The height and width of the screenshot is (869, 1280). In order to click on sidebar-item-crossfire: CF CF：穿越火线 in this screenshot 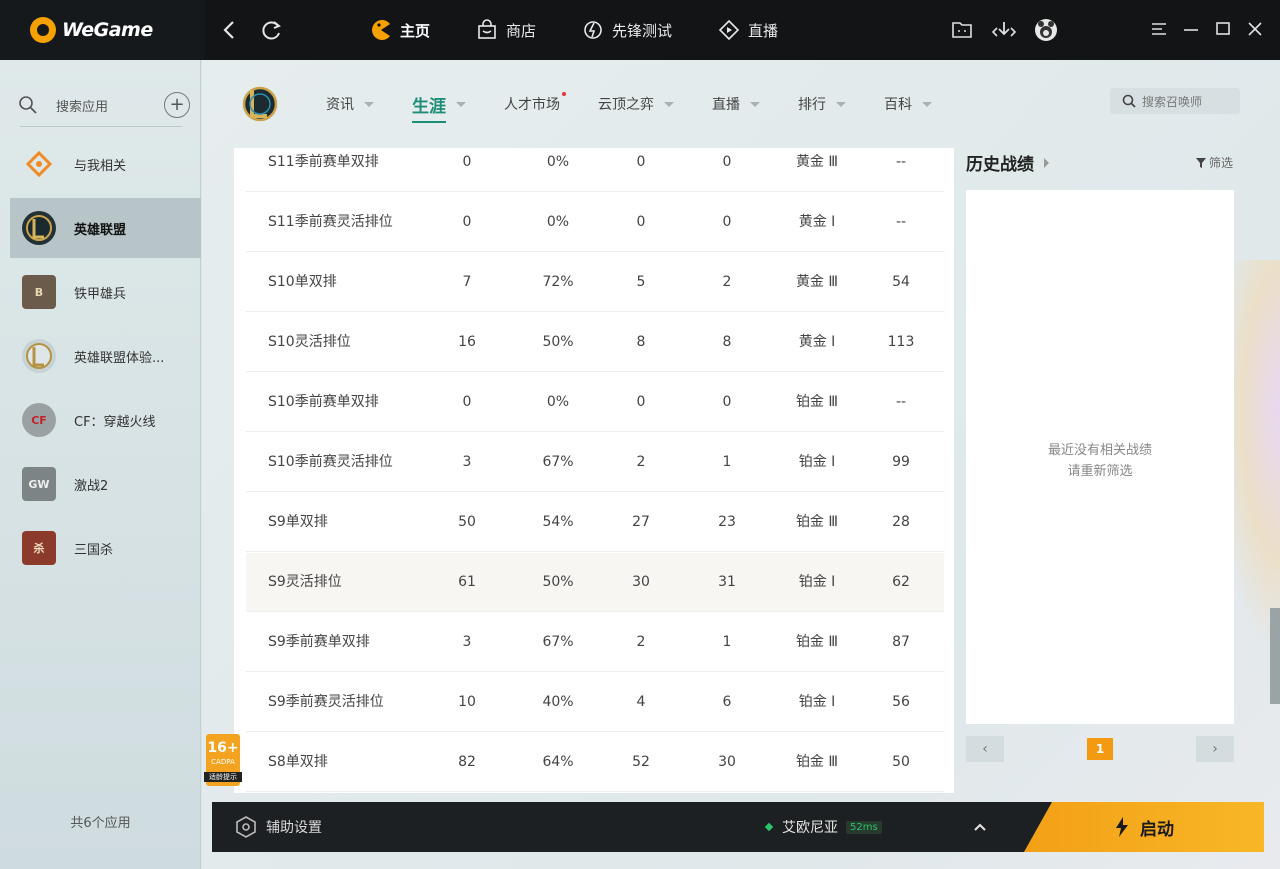, I will do `click(105, 420)`.